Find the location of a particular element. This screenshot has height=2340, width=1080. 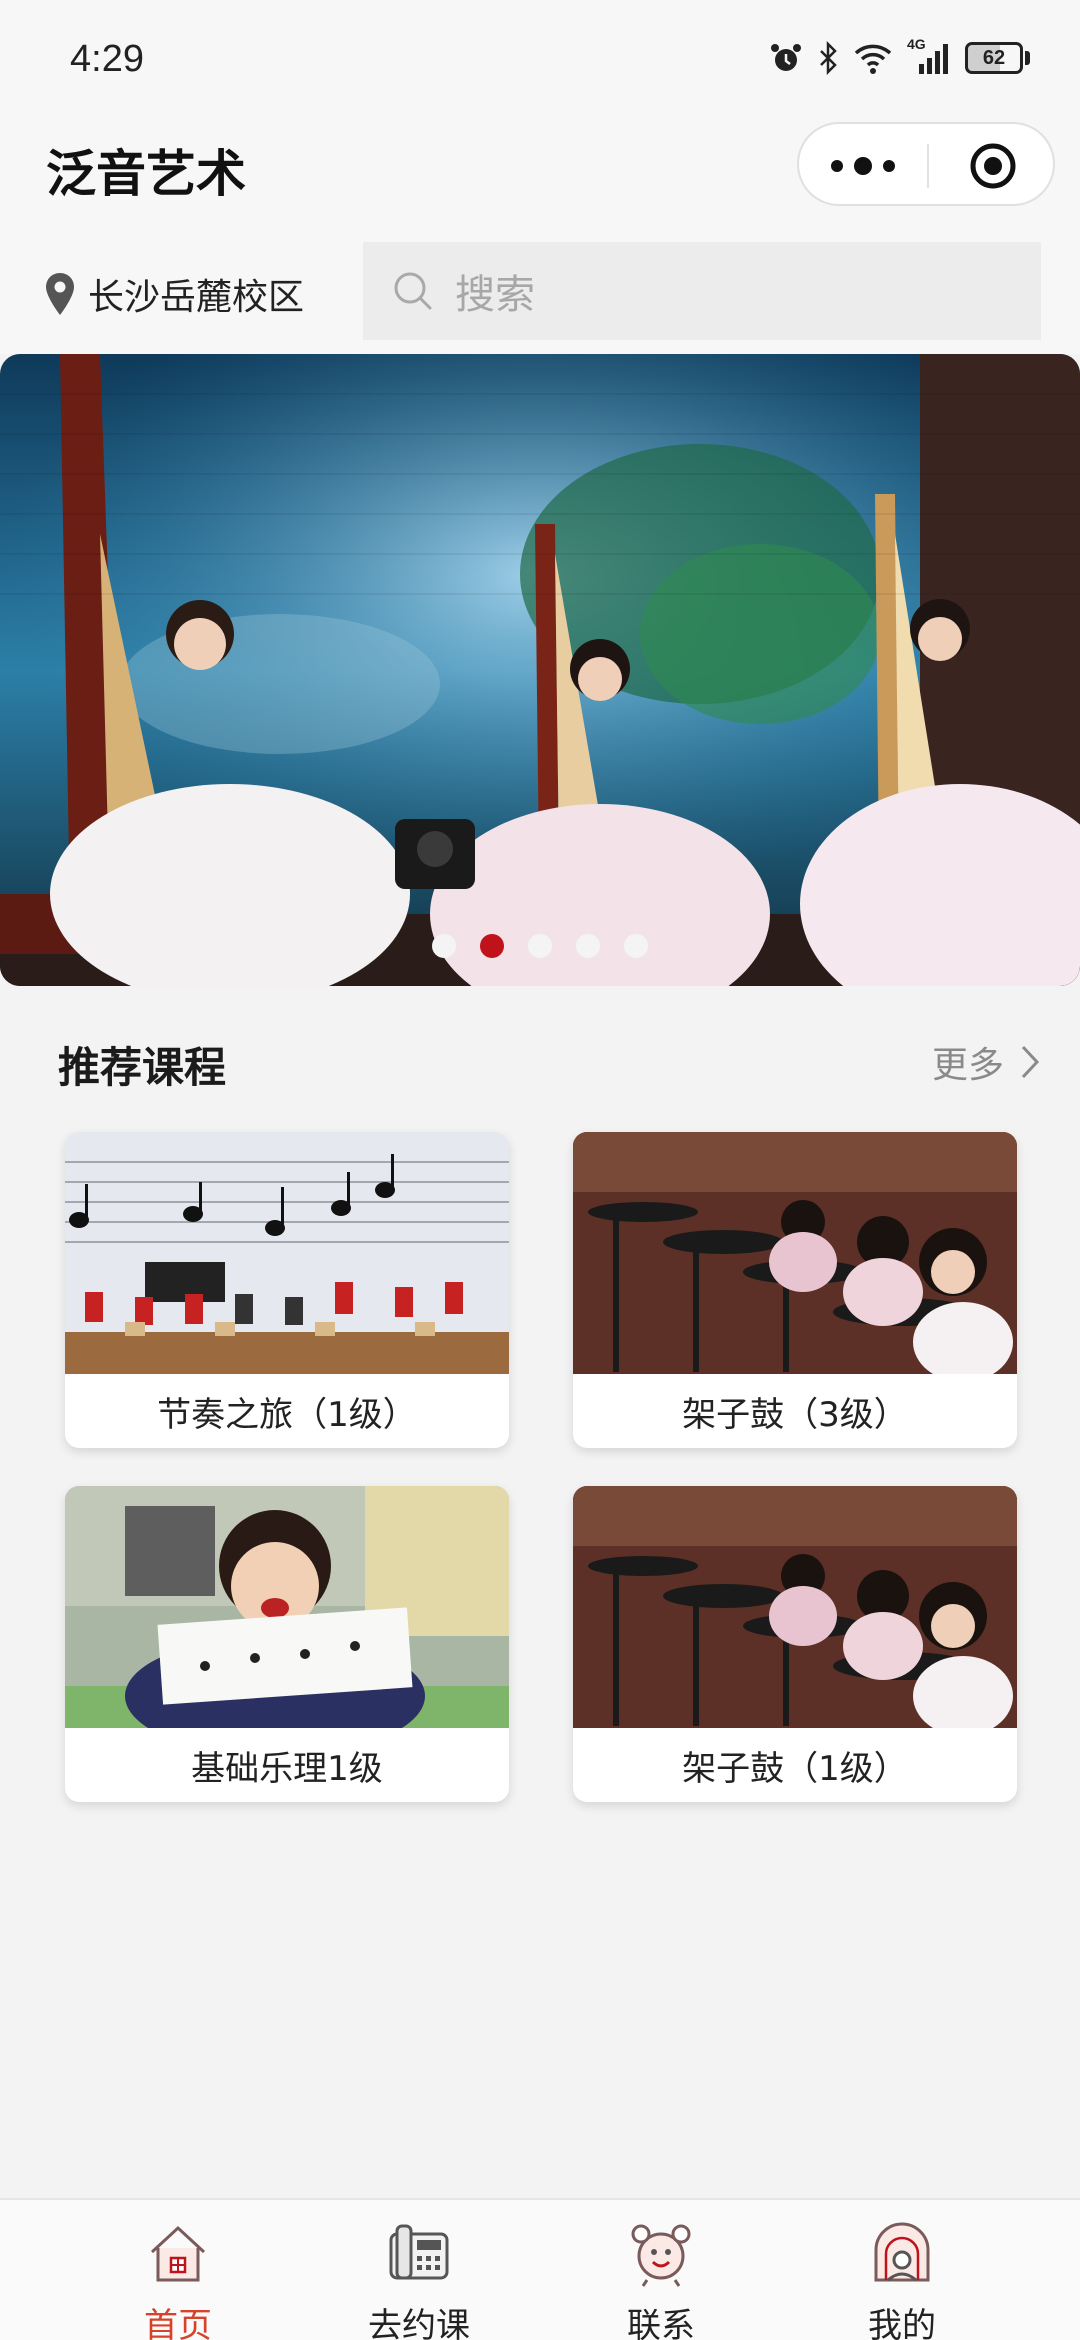

course-card: 架子鼓（1级） is located at coordinates (795, 1644).